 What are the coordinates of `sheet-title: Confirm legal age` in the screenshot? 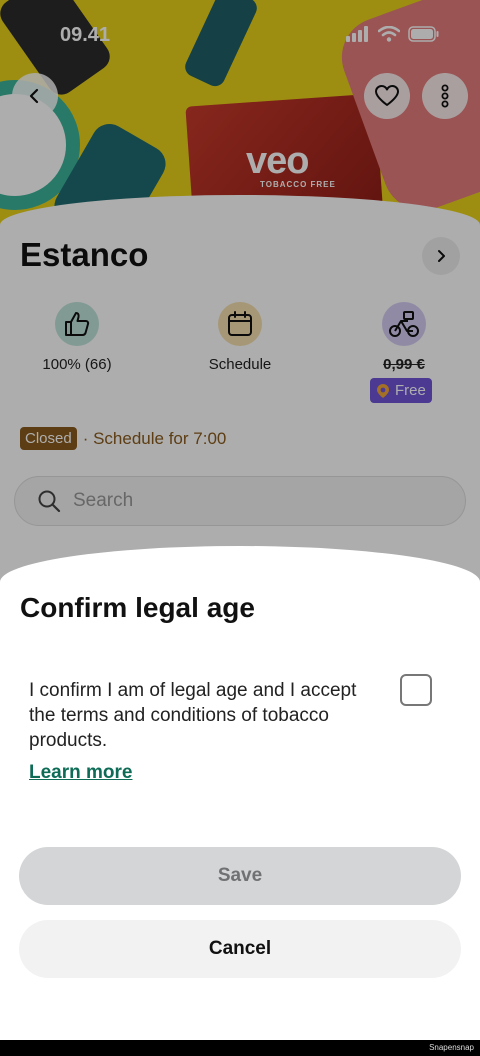 It's located at (137, 607).